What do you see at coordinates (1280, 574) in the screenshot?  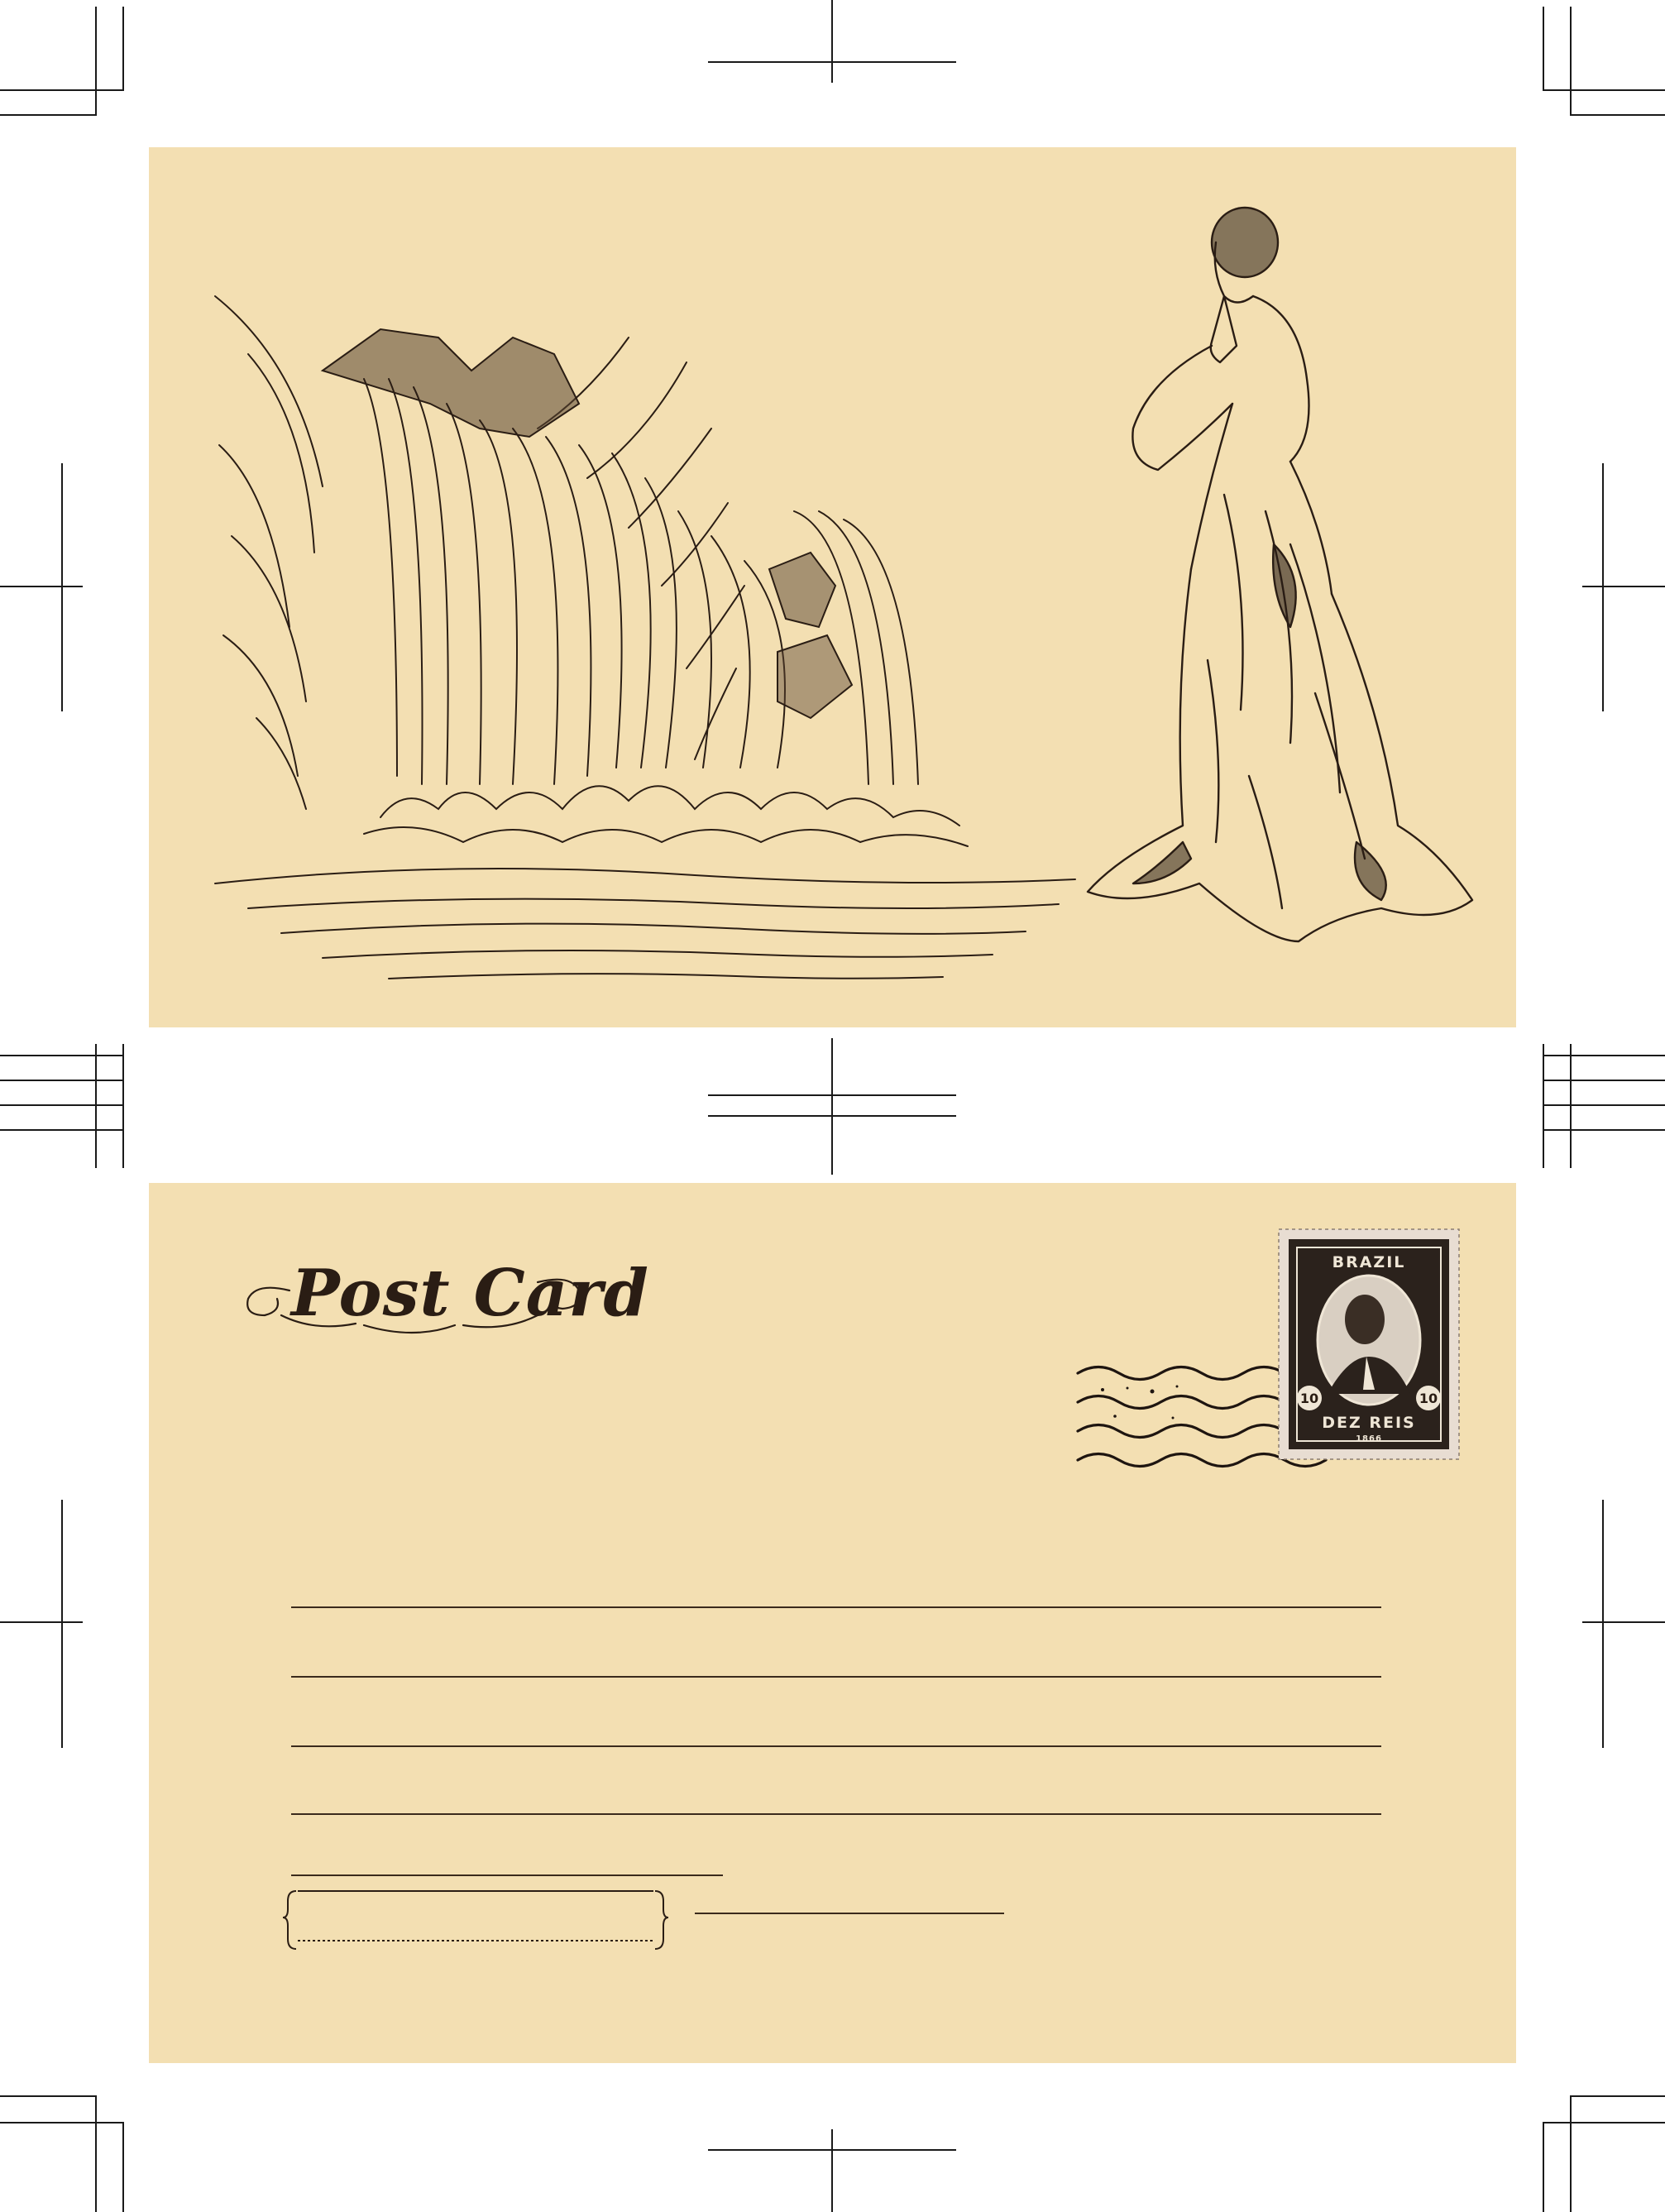 I see `praying-woman-illustration` at bounding box center [1280, 574].